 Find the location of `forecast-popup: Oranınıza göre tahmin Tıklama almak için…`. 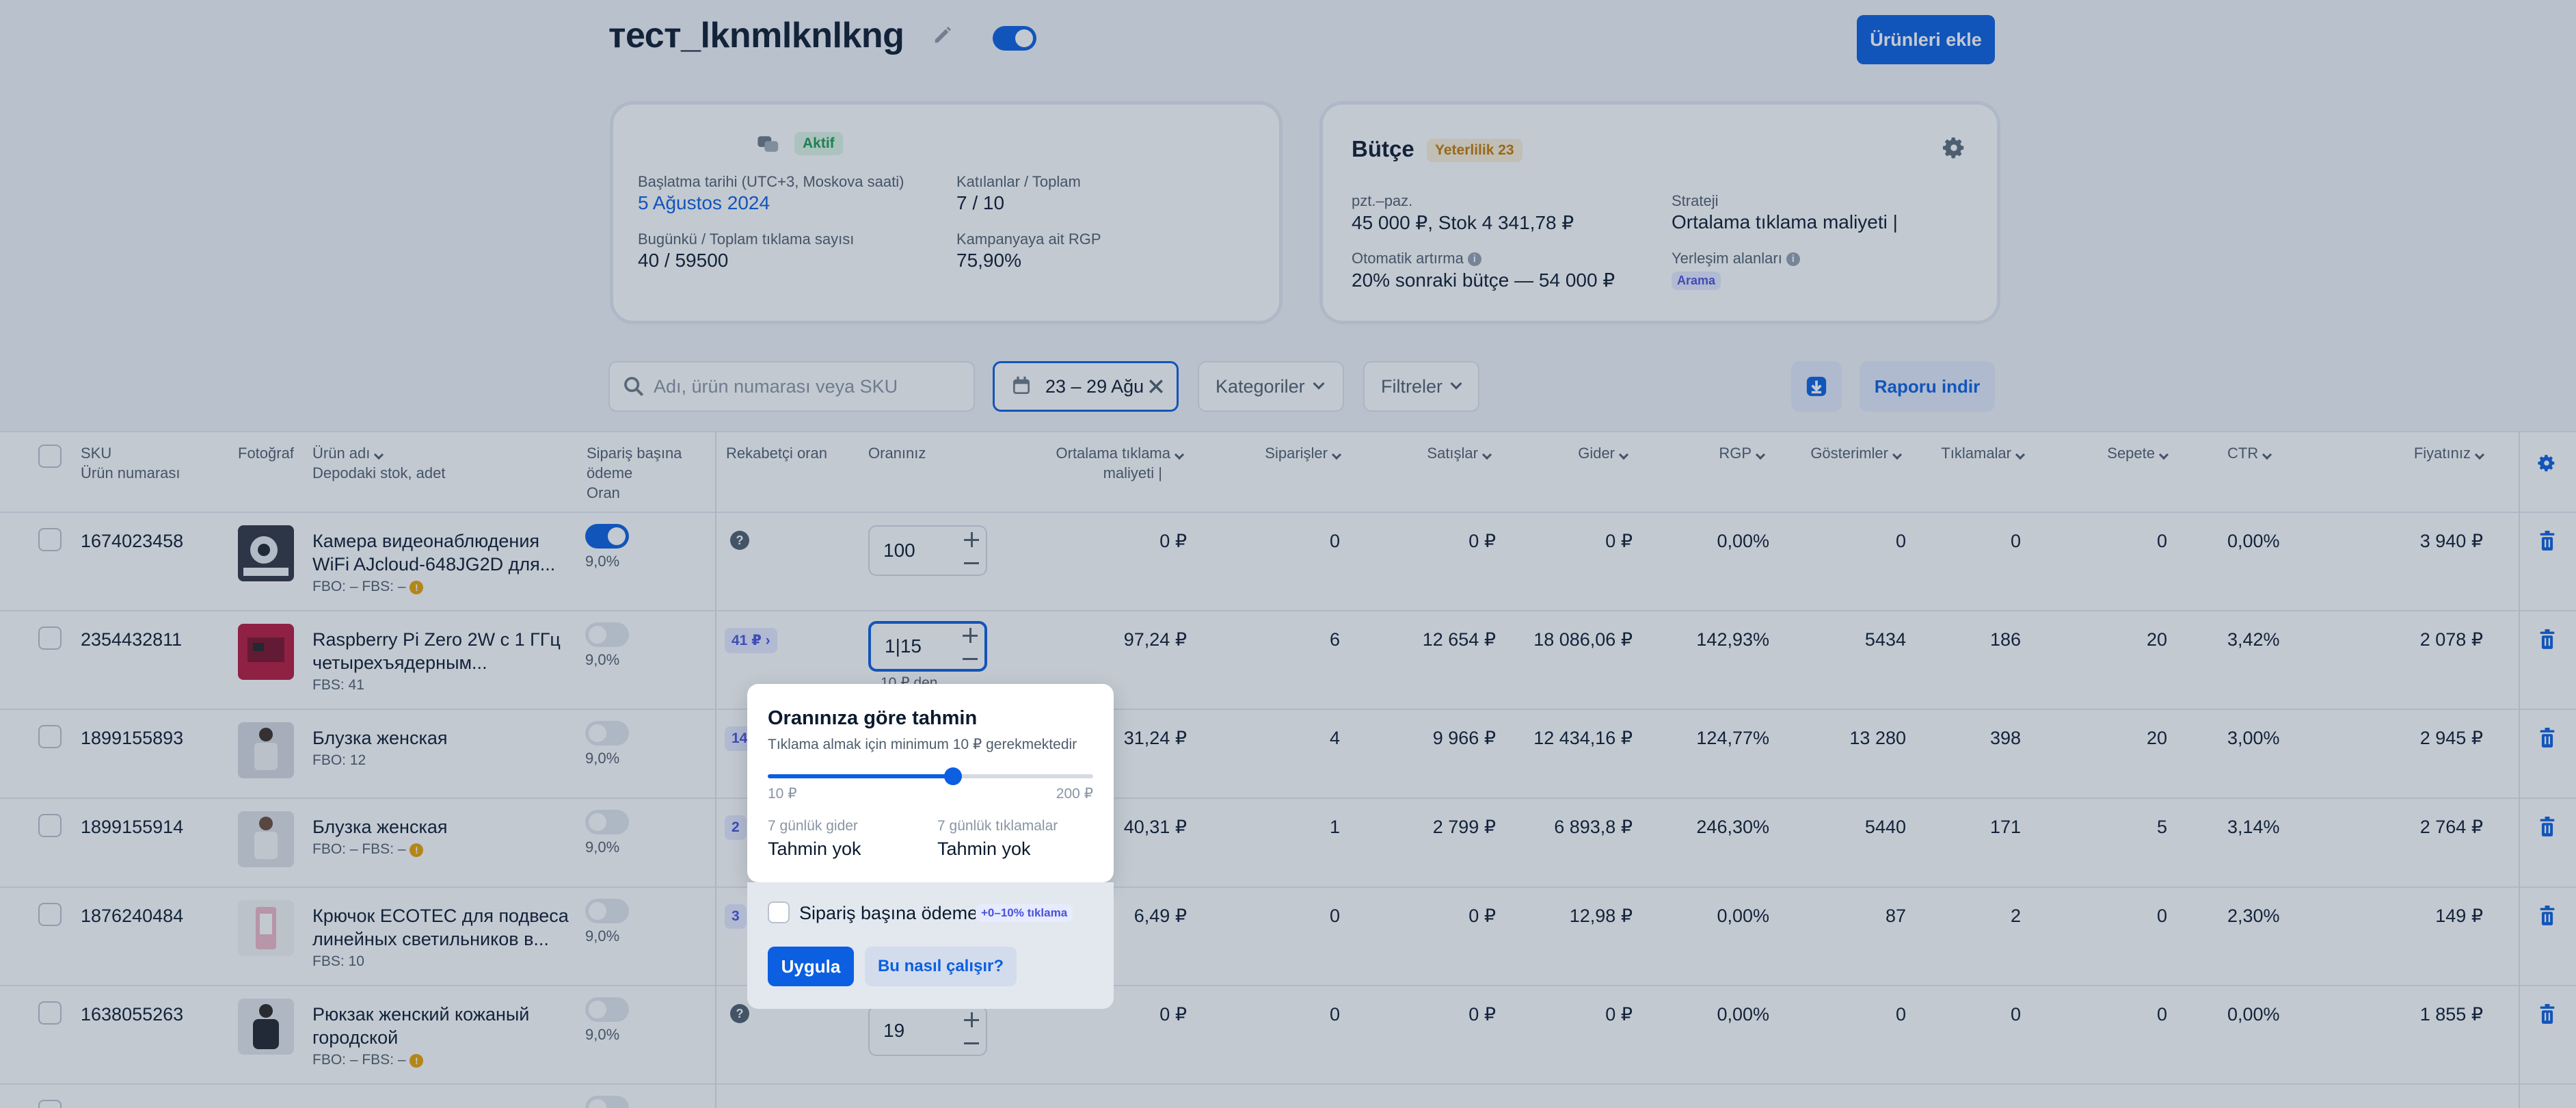

forecast-popup: Oranınıza göre tahmin Tıklama almak için… is located at coordinates (930, 783).